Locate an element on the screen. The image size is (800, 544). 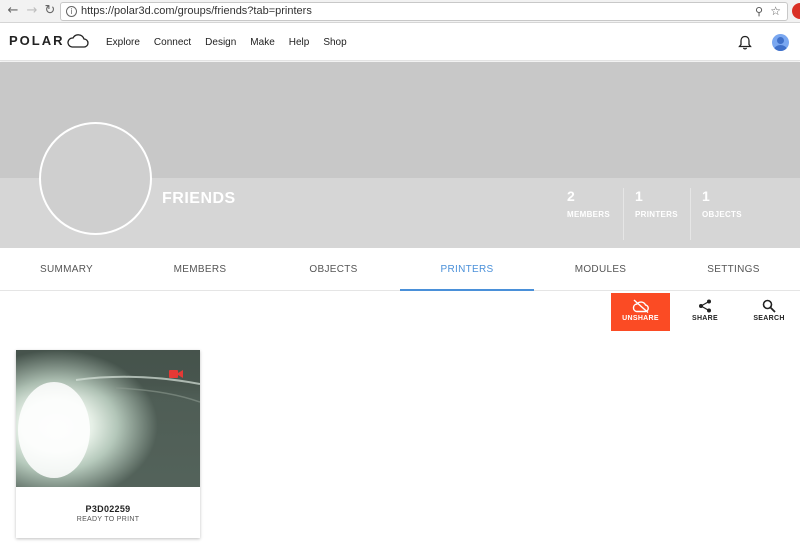
stat-members-label: MEMBERS is located at coordinates (588, 214).